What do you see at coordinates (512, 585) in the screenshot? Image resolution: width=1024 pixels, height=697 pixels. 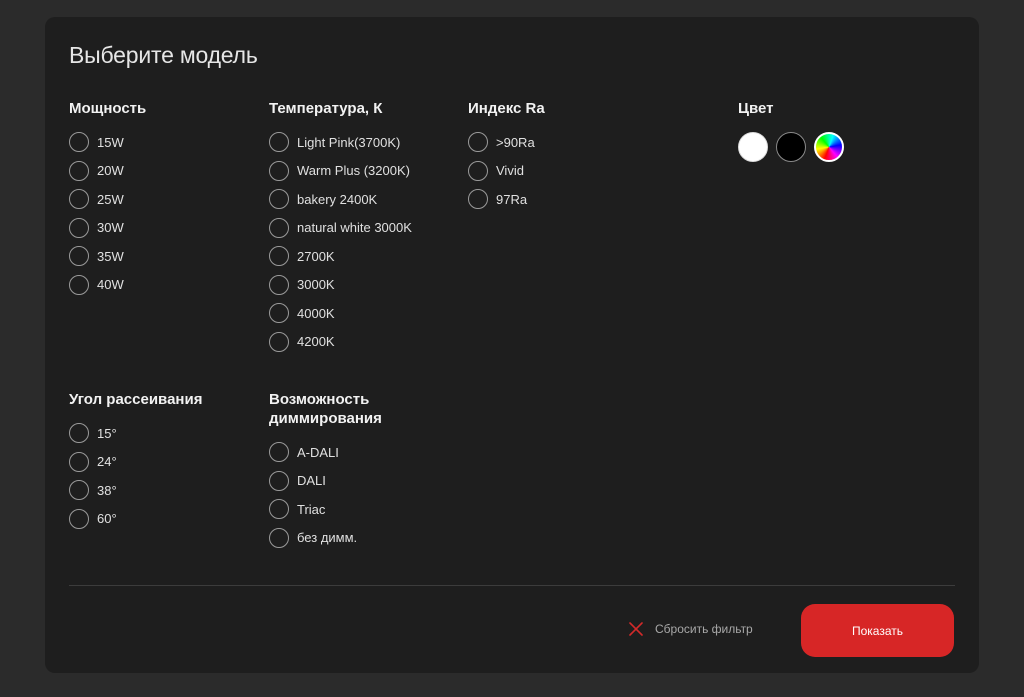 I see `footer-divider` at bounding box center [512, 585].